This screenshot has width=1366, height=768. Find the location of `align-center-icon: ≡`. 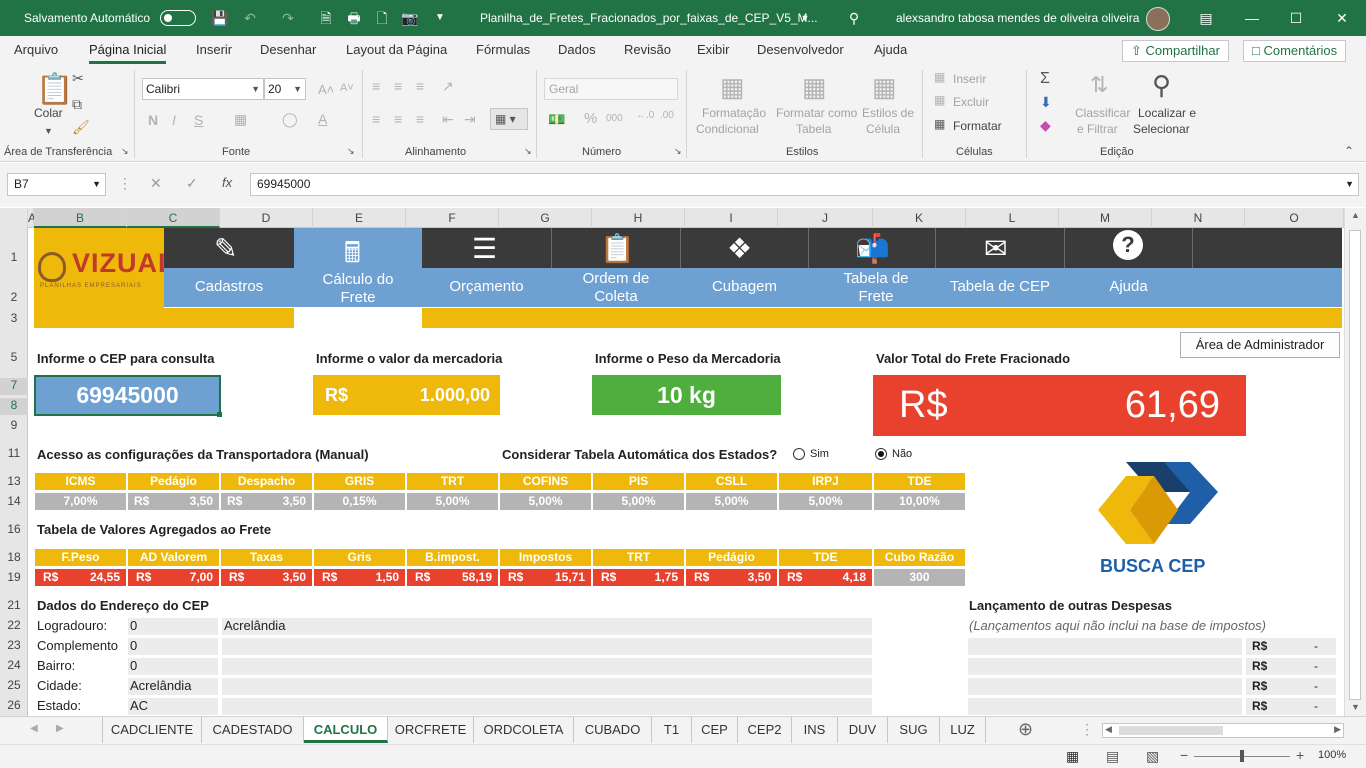

align-center-icon: ≡ is located at coordinates (398, 119).